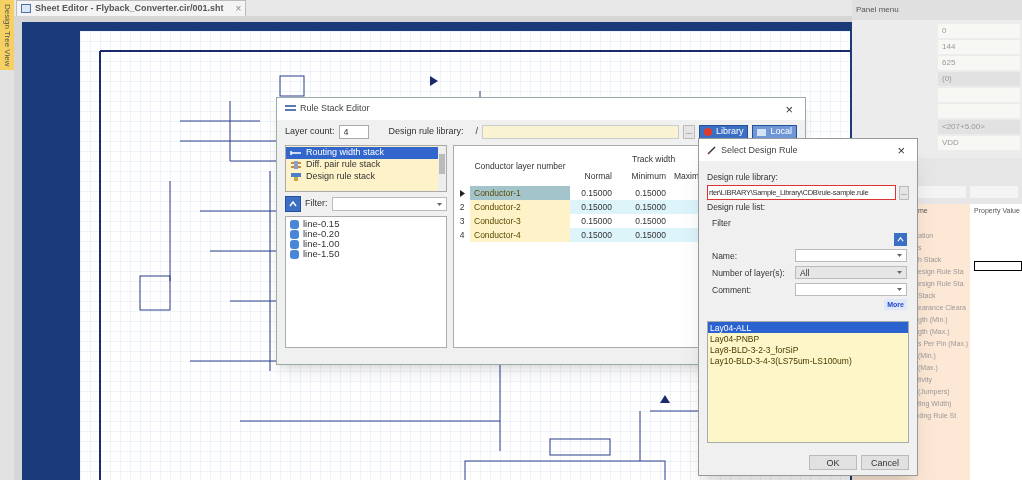 This screenshot has width=1022, height=480. I want to click on dialog-title: Select Design Rule, so click(759, 150).